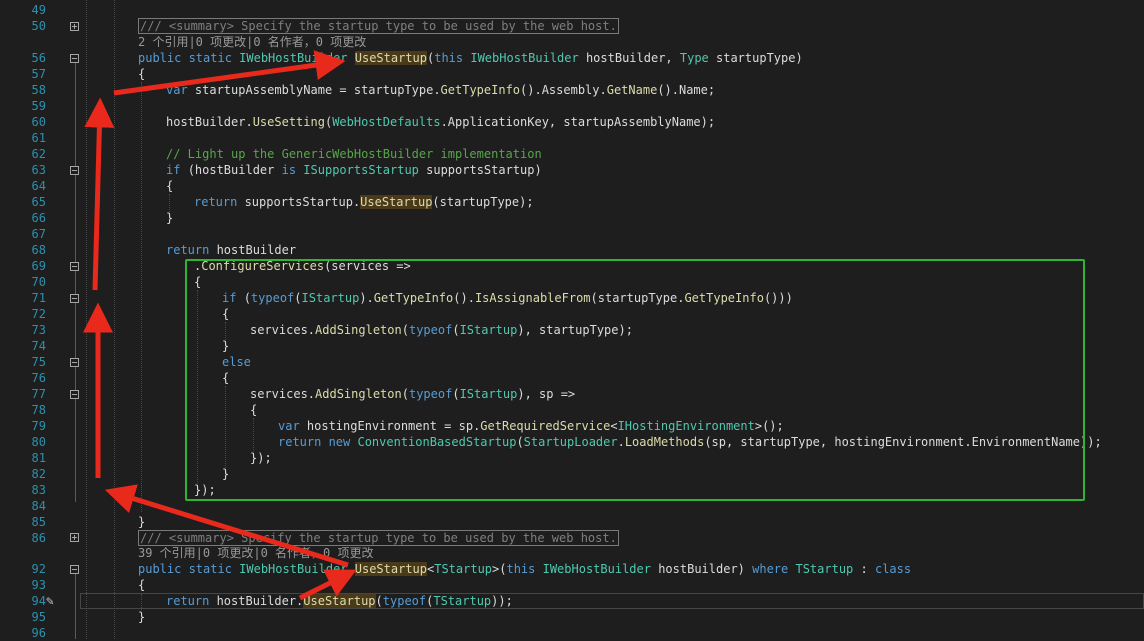  I want to click on arrow-from-generic-usestartup, so click(226, 526).